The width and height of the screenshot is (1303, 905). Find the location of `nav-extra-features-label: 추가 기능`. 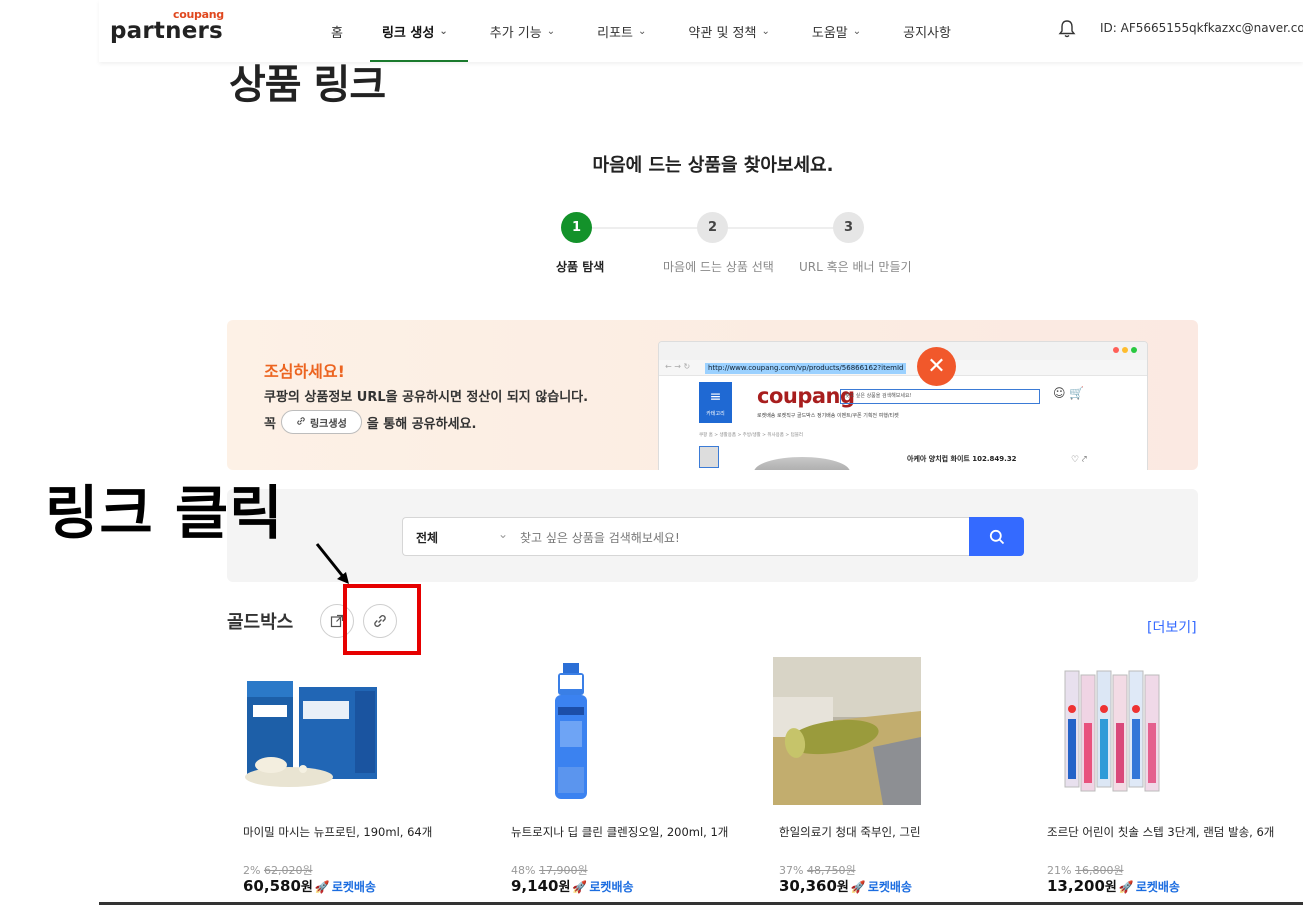

nav-extra-features-label: 추가 기능 is located at coordinates (515, 33).